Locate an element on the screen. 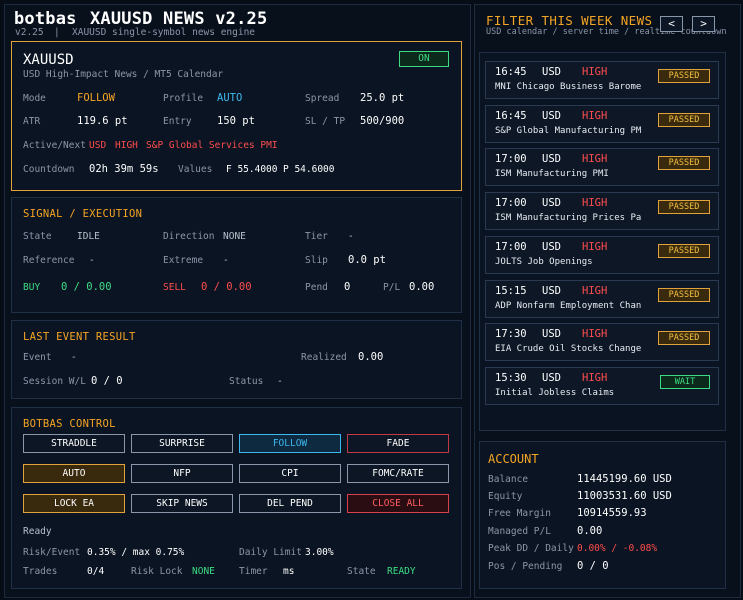 This screenshot has width=743, height=600. countdown-label: Countdown is located at coordinates (49, 169).